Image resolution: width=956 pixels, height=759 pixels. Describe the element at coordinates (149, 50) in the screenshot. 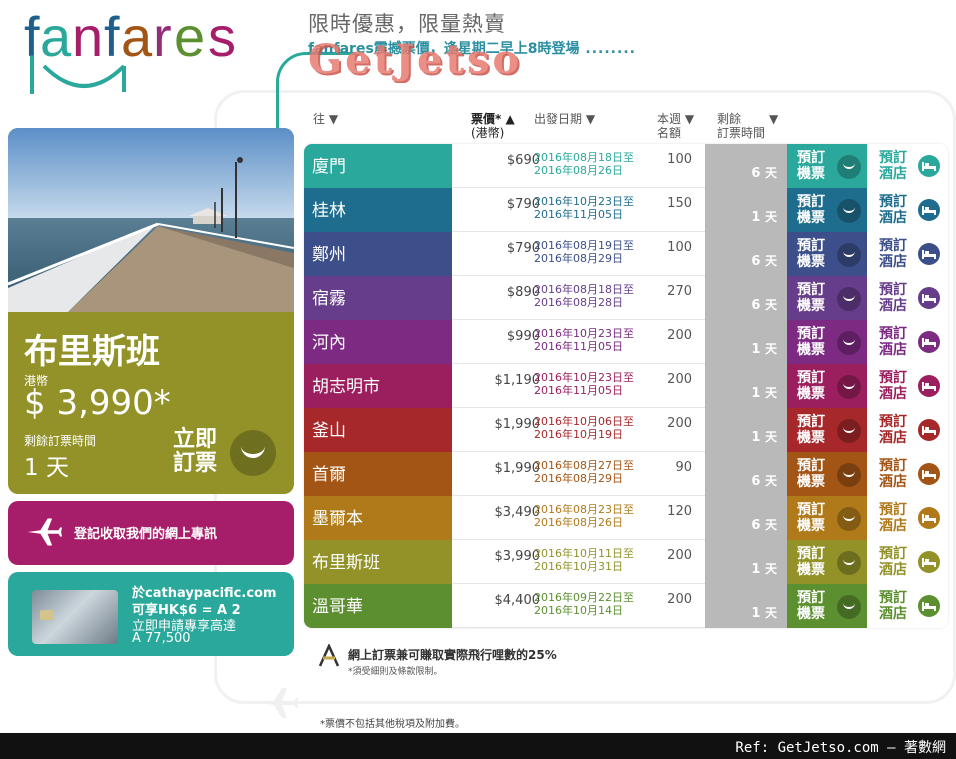

I see `fanfares-logo: f a n f a r e s` at that location.